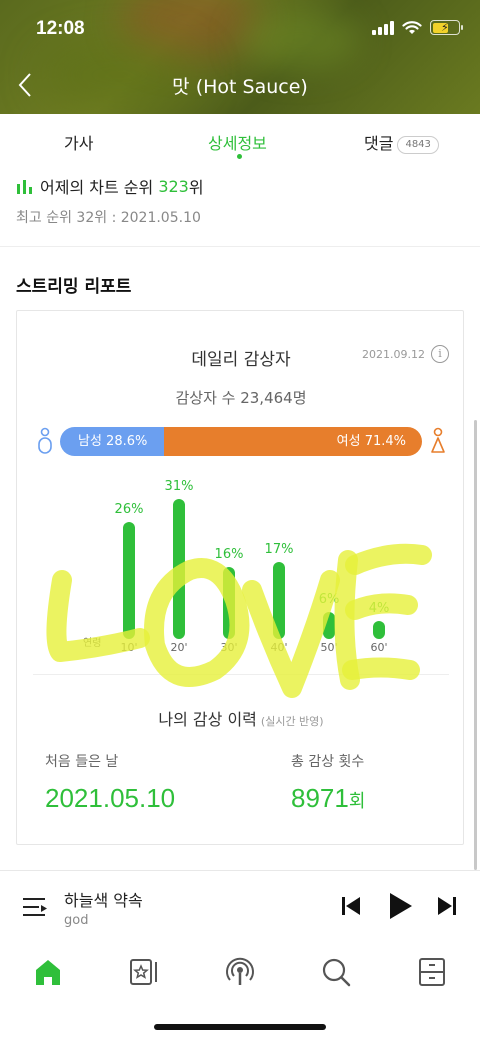 The height and width of the screenshot is (1039, 480). I want to click on history-title: 나의 감상 이력 (실시간 반영), so click(241, 718).